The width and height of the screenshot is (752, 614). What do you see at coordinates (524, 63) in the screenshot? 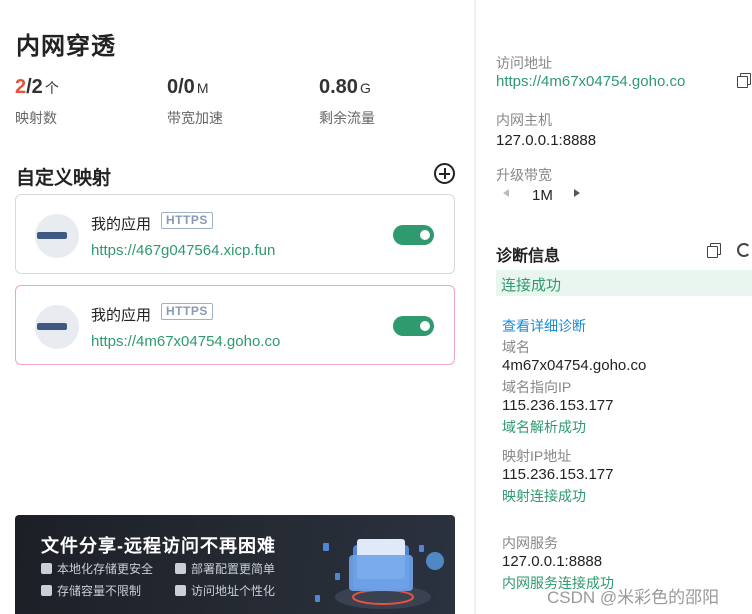
I see `access-address-label: 访问地址` at bounding box center [524, 63].